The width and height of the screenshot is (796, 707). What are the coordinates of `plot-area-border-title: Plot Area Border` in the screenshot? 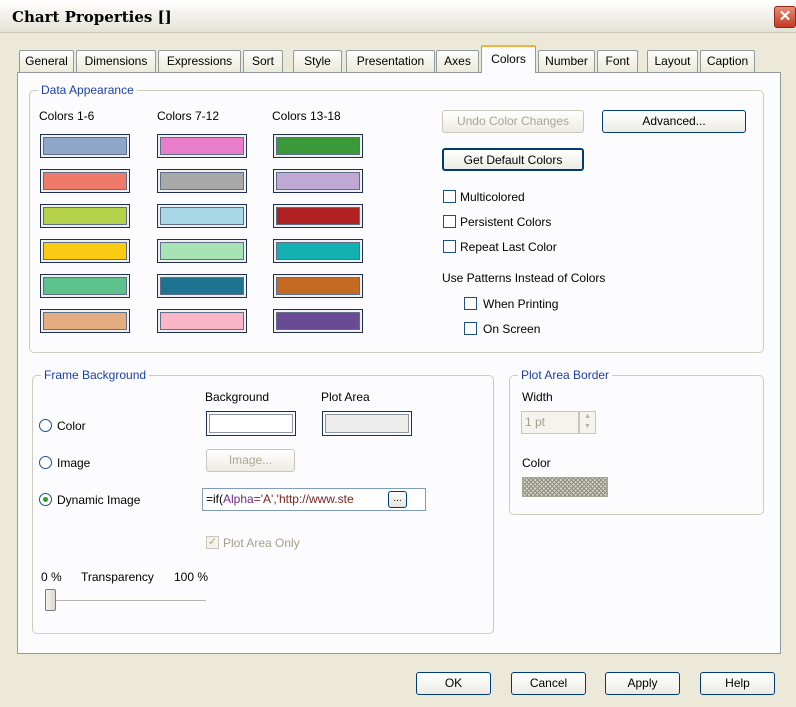 It's located at (565, 375).